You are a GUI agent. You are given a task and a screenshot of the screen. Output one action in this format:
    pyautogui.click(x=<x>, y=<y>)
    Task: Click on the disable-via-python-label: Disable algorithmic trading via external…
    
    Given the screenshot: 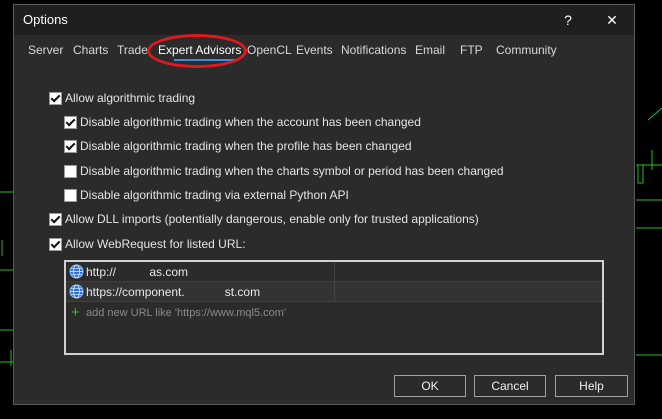 What is the action you would take?
    pyautogui.click(x=214, y=195)
    